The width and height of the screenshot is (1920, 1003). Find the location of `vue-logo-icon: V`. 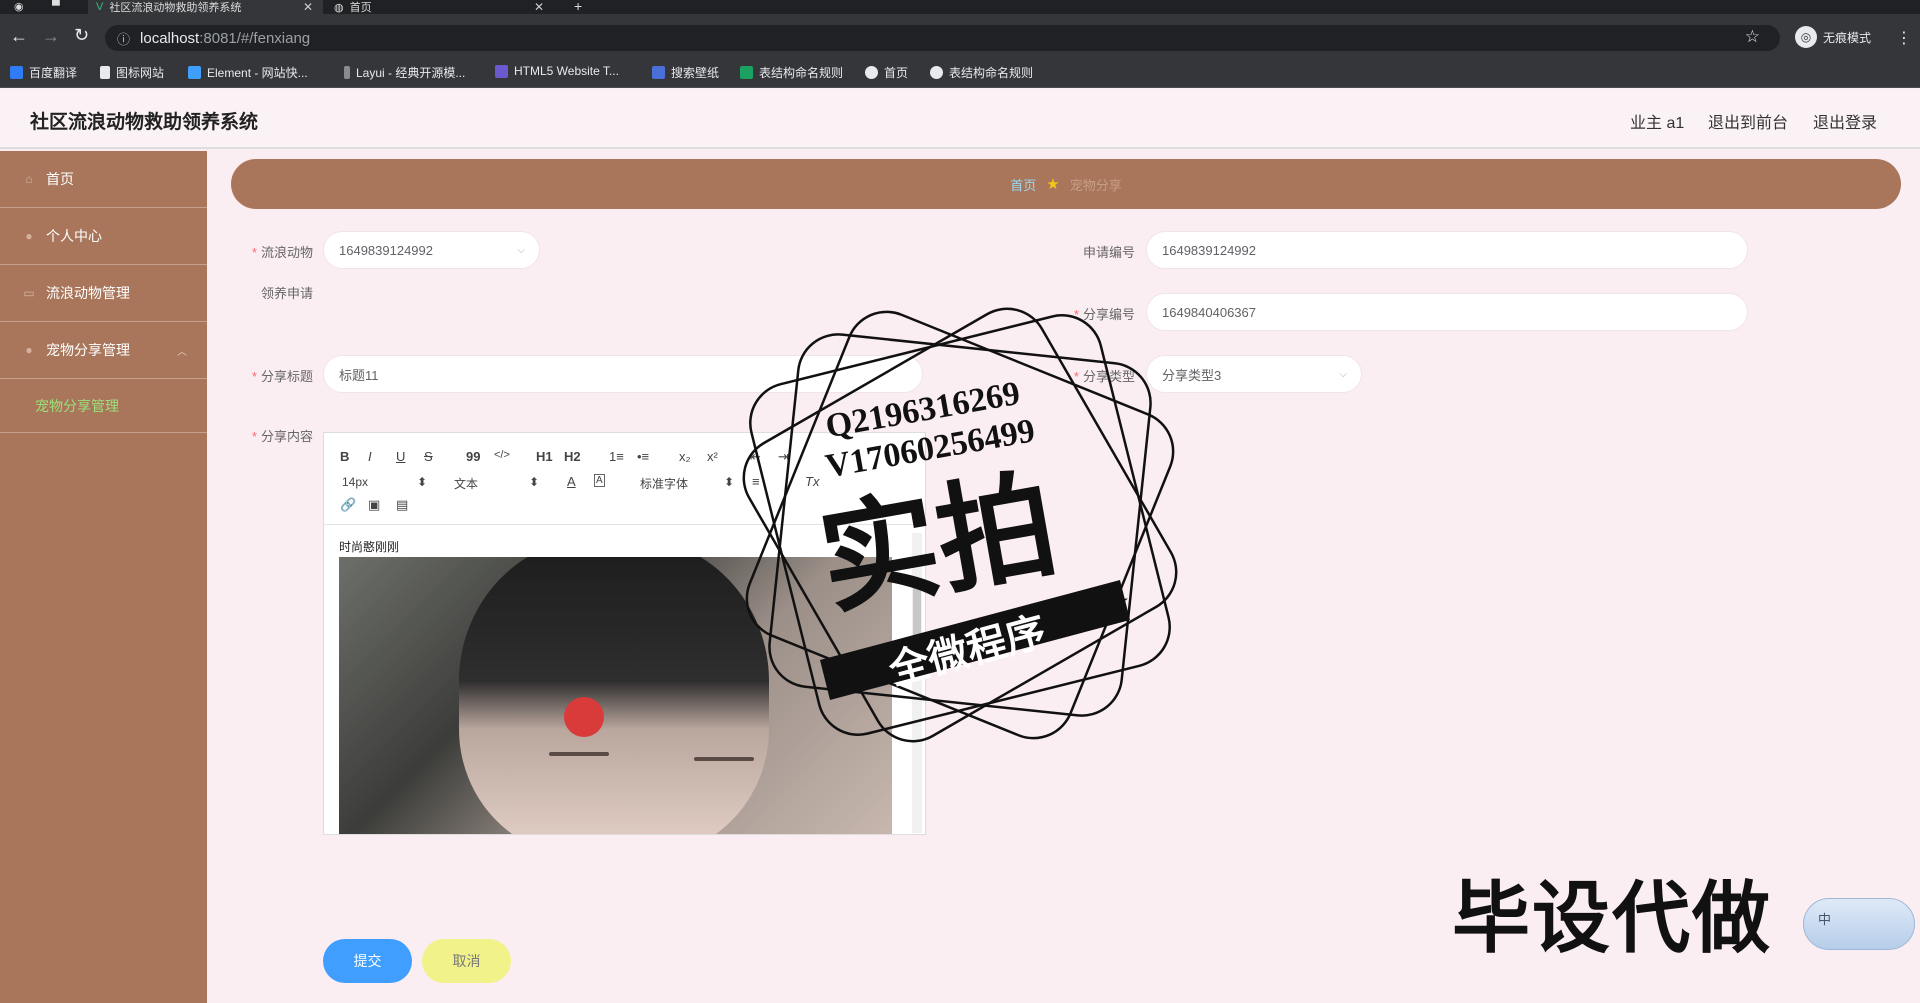

vue-logo-icon: V is located at coordinates (100, 7).